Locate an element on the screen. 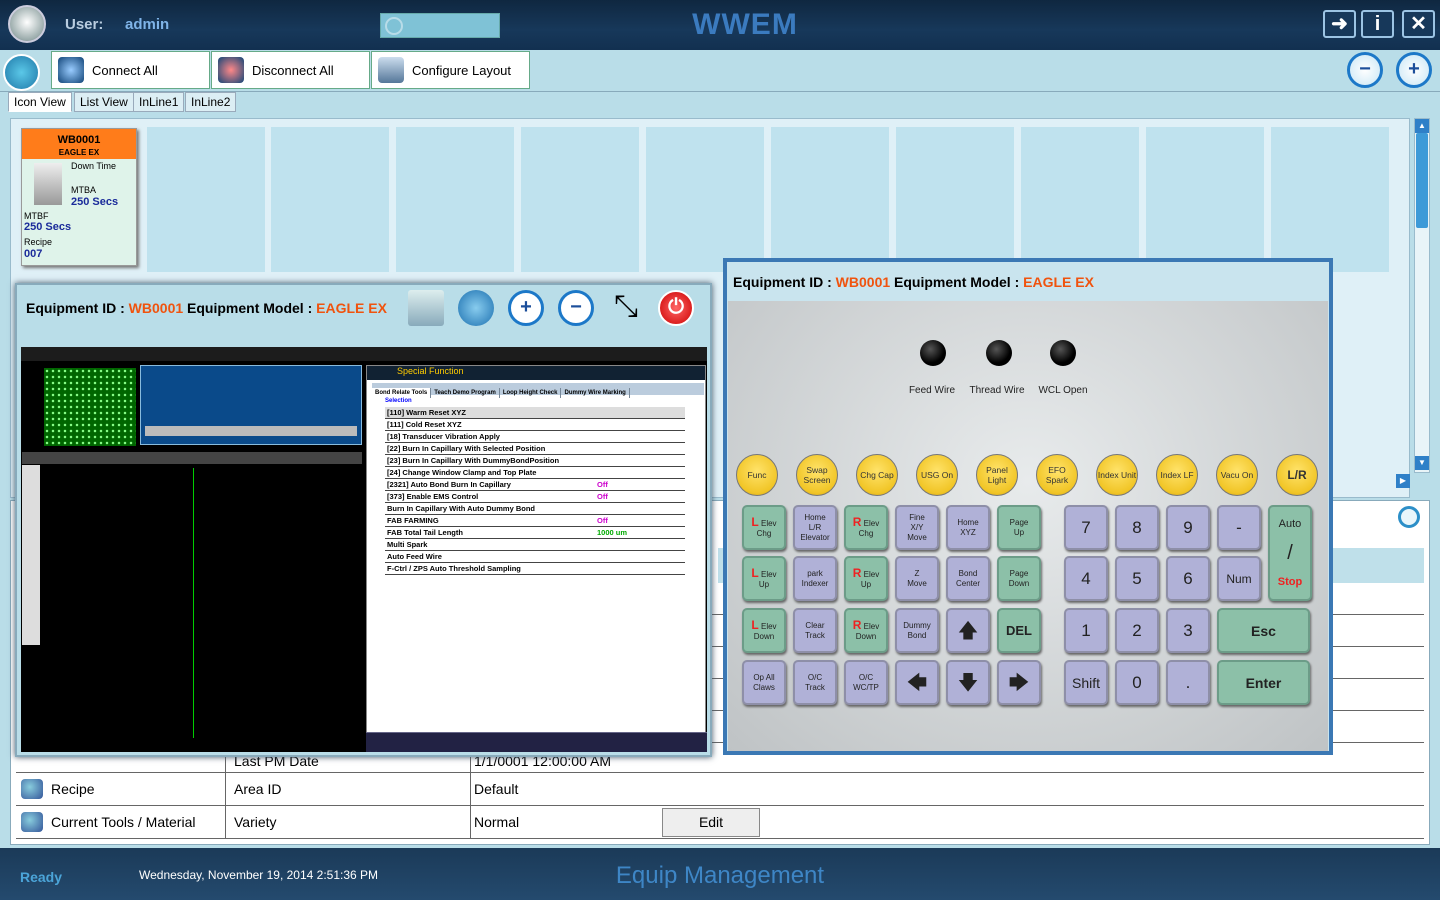  scroll-up-icon: ▲ is located at coordinates (1422, 126).